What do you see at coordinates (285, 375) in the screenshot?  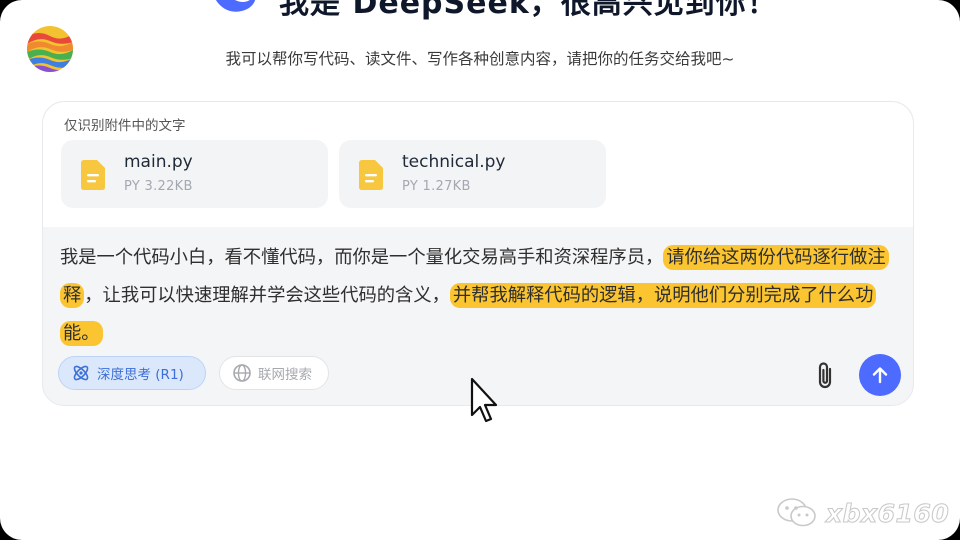 I see `web-search-label: 联网搜索` at bounding box center [285, 375].